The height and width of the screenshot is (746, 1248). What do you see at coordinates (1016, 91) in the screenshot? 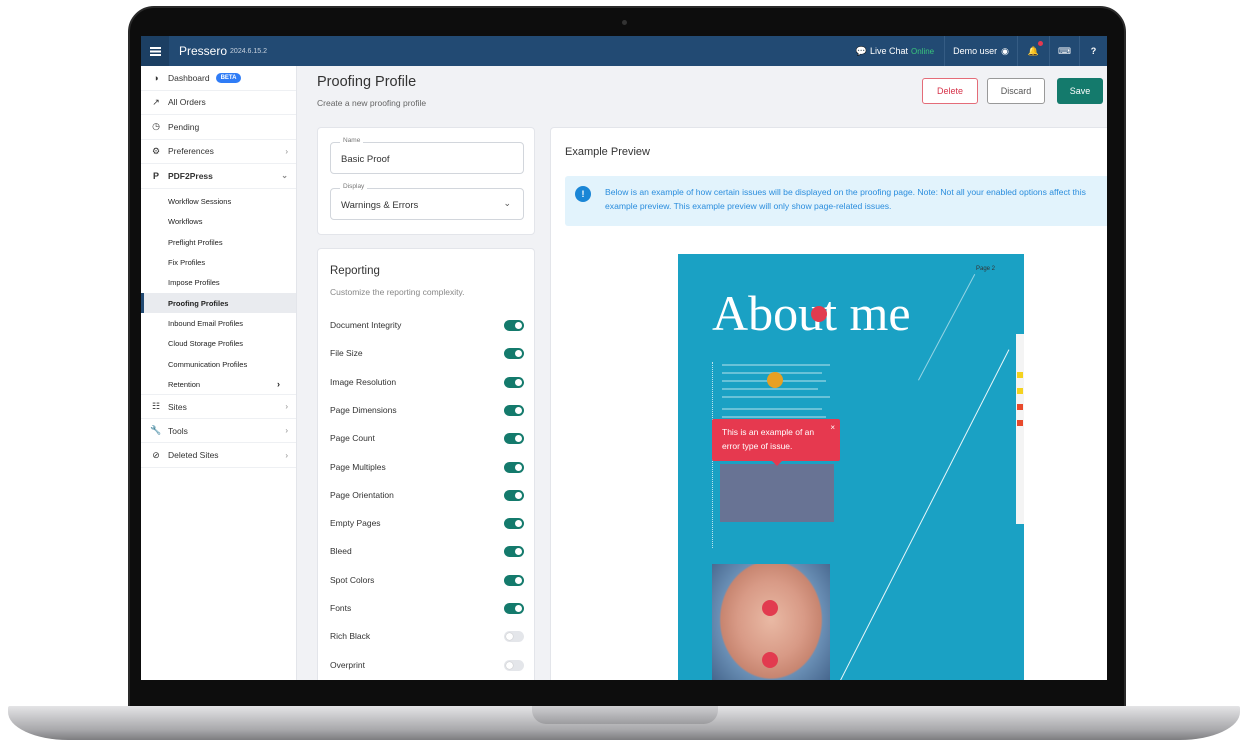
I see `discard-button: Discard` at bounding box center [1016, 91].